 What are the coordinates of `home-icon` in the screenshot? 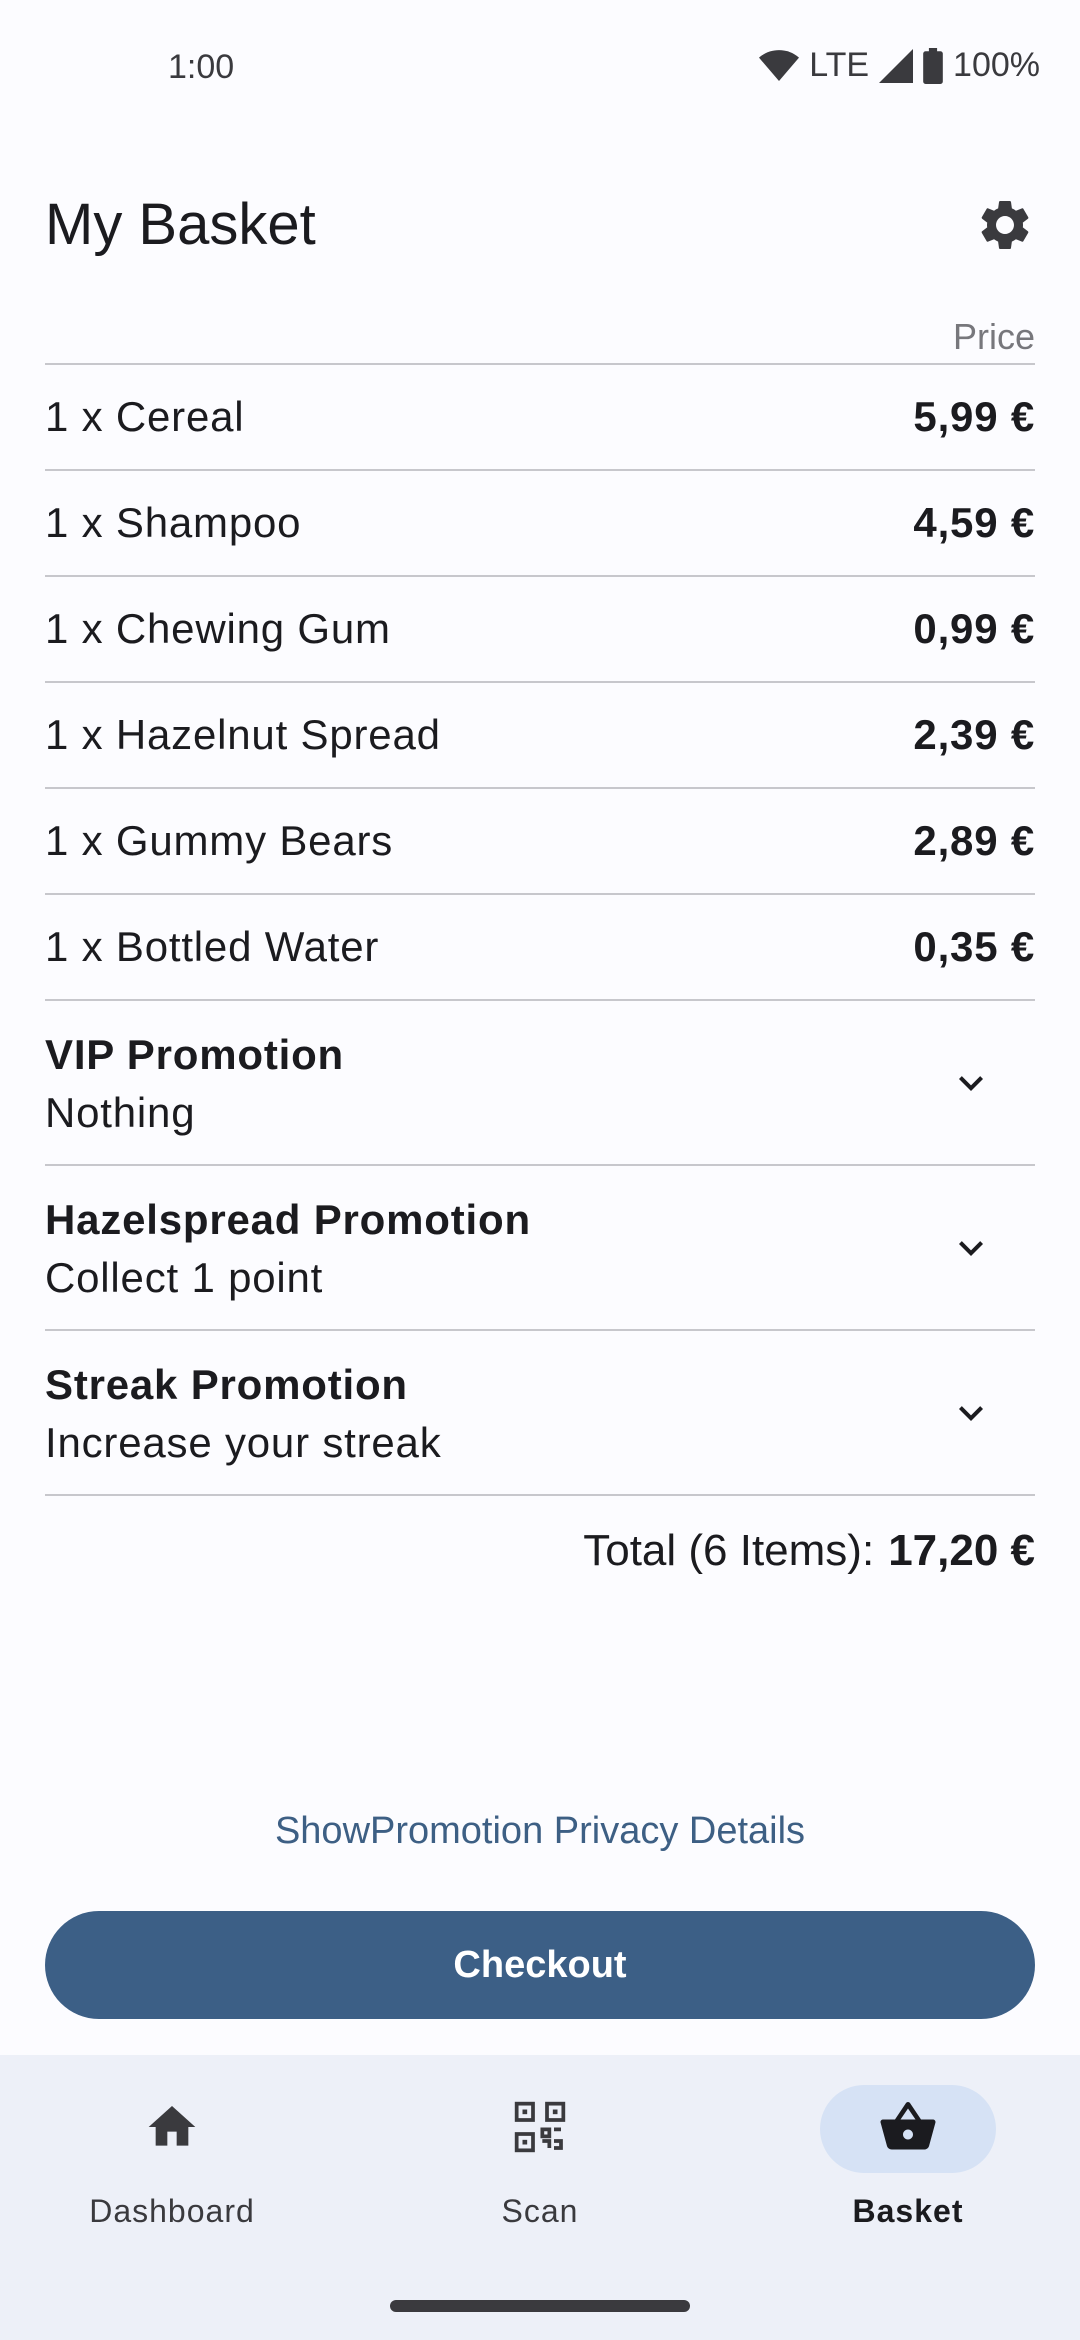 It's located at (172, 2129).